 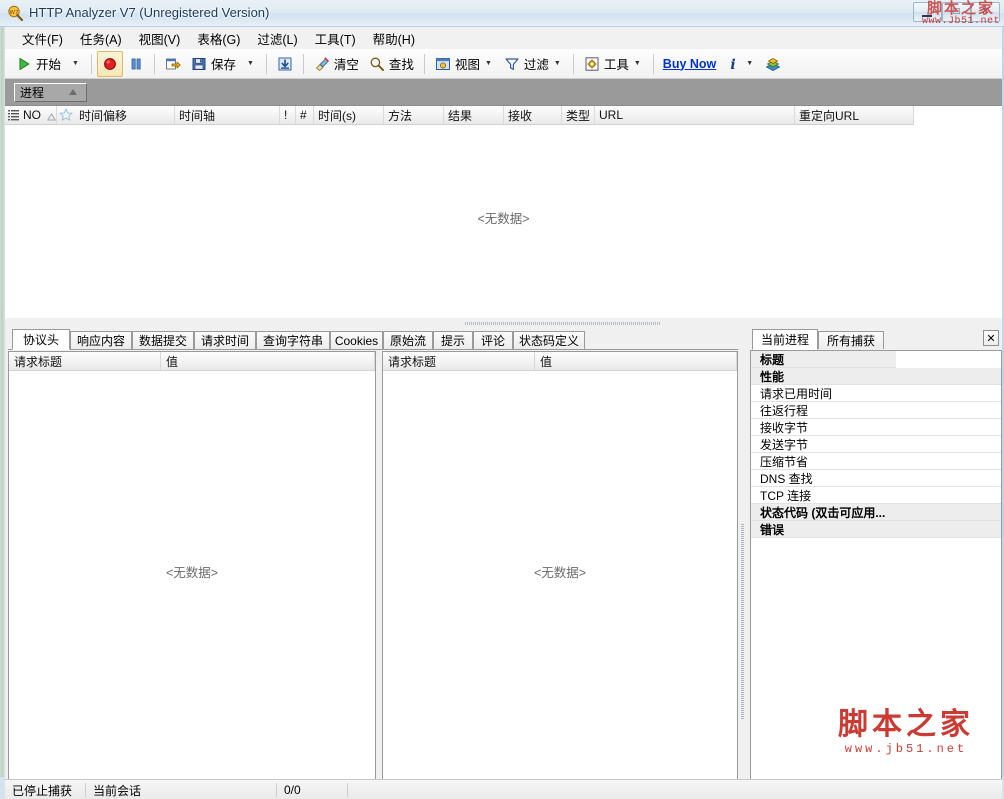 I want to click on tab-post-data: 数据提交, so click(x=163, y=340).